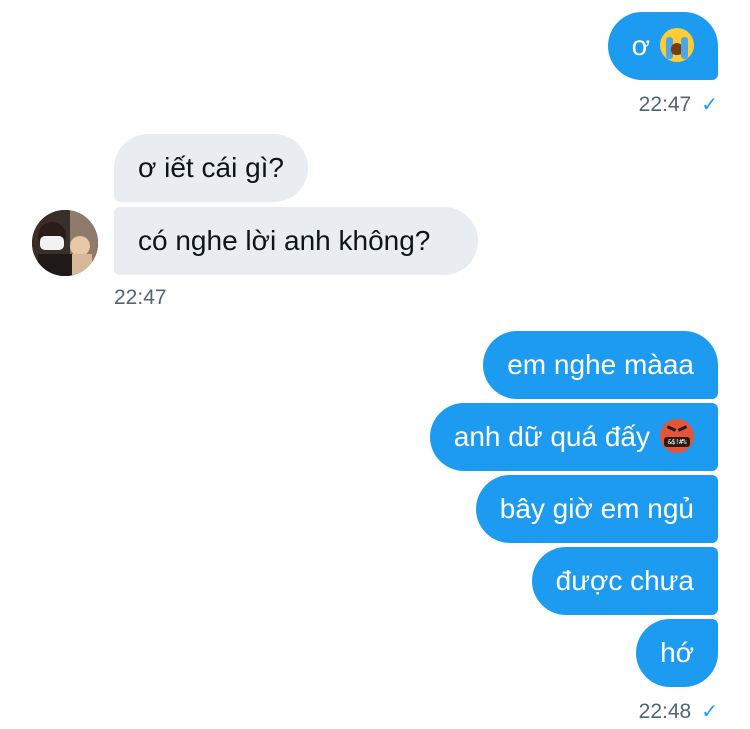  I want to click on message-bubble-received: ơ iết cái gì?, so click(211, 168).